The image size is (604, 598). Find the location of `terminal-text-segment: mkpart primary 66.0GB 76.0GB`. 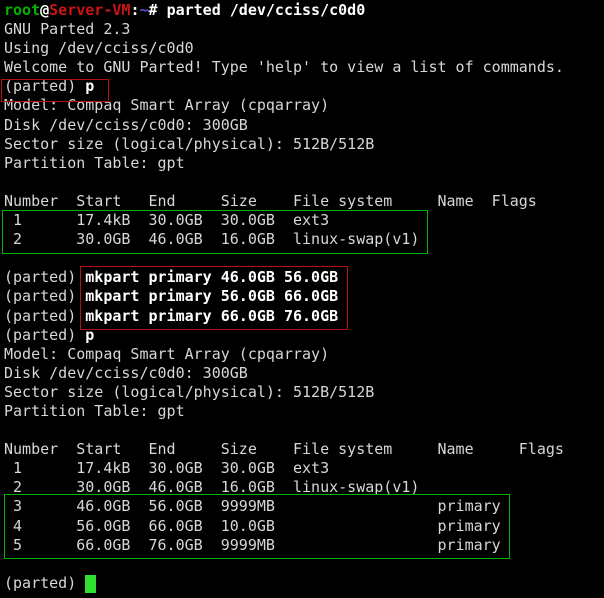

terminal-text-segment: mkpart primary 66.0GB 76.0GB is located at coordinates (212, 315).